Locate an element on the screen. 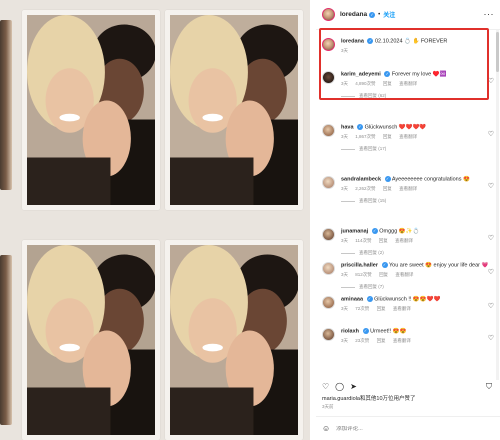 Image resolution: width=500 pixels, height=440 pixels. comment-text: Glückwunsch !! 😍😍❤️❤️ is located at coordinates (407, 299).